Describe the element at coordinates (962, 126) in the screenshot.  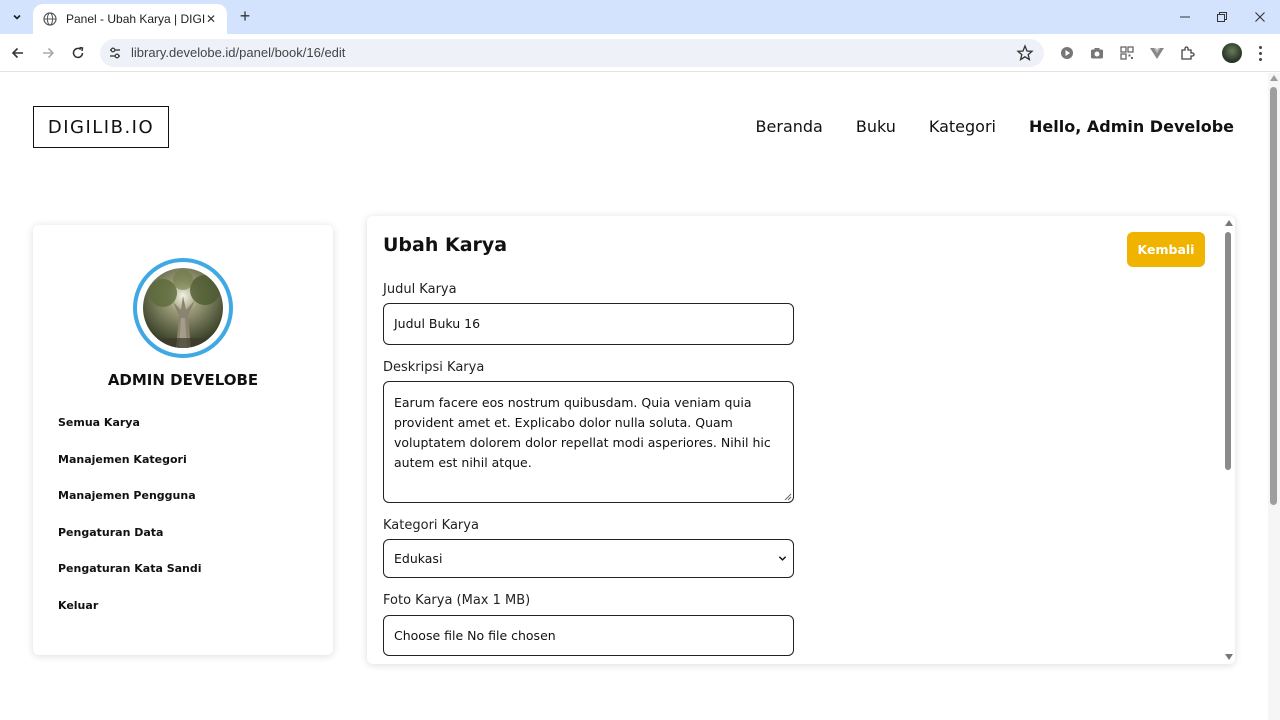
I see `nav-link-categories: Kategori` at that location.